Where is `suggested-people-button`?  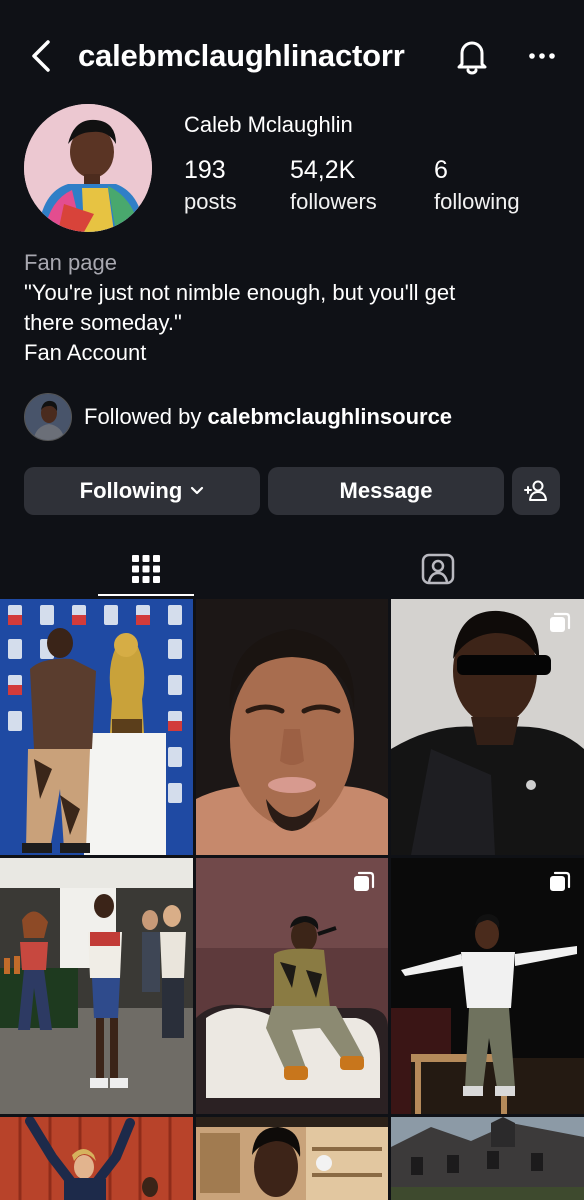
suggested-people-button is located at coordinates (536, 491).